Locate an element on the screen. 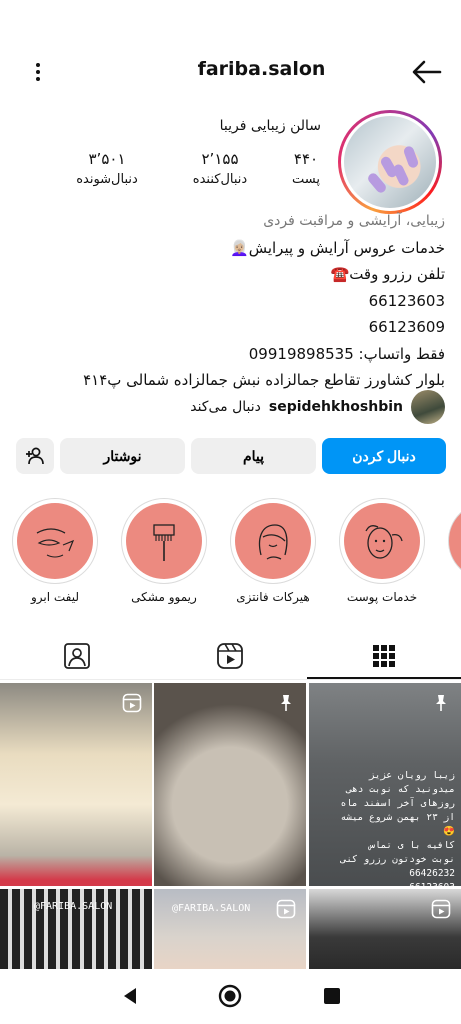 This screenshot has height=1024, width=461. promo-line: زیبا رویان عزیز is located at coordinates (412, 775).